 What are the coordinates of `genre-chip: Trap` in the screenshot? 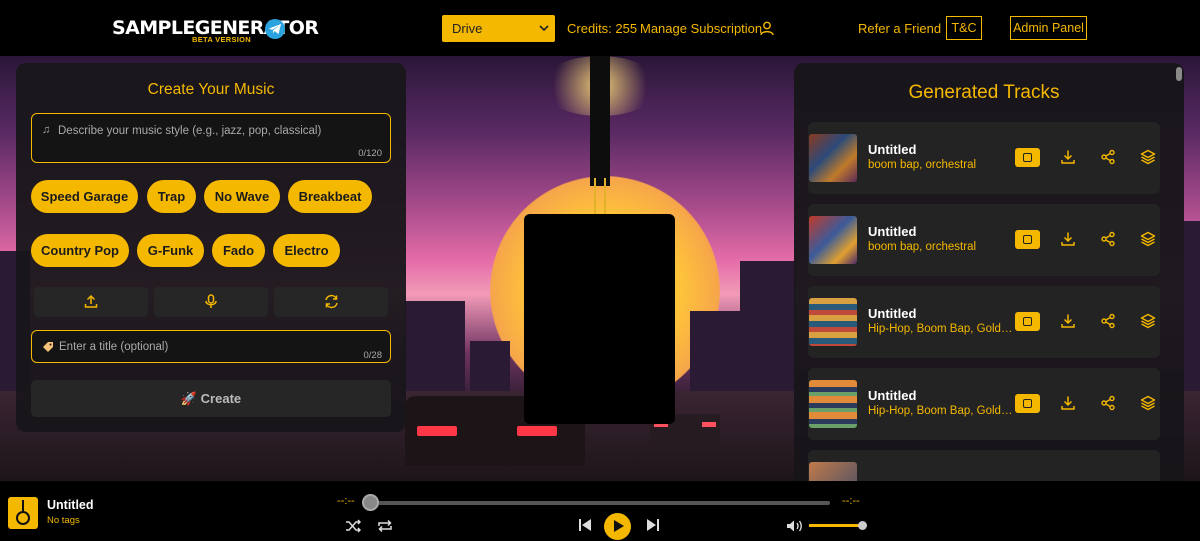 It's located at (171, 196).